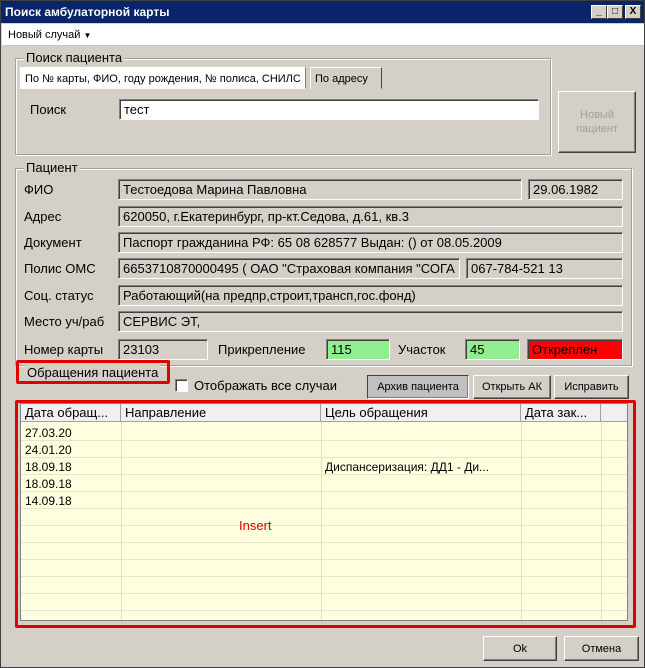 The width and height of the screenshot is (645, 668). What do you see at coordinates (346, 78) in the screenshot?
I see `tab-search-address: По адресу` at bounding box center [346, 78].